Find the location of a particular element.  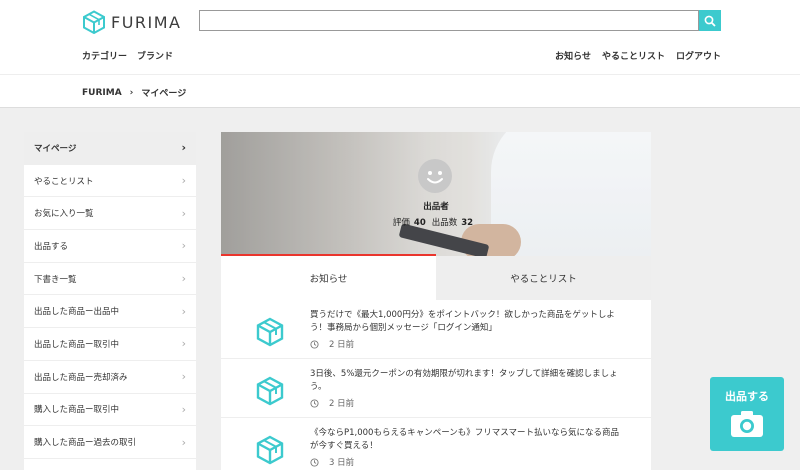

seller-name: 出品者 is located at coordinates (436, 207).